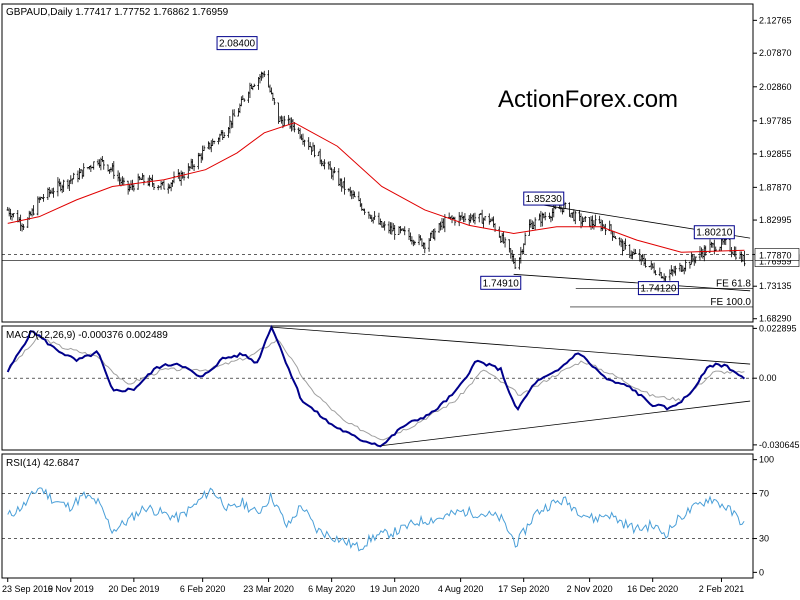 Image resolution: width=800 pixels, height=600 pixels. I want to click on rsi-y-tick-label: 0, so click(761, 572).